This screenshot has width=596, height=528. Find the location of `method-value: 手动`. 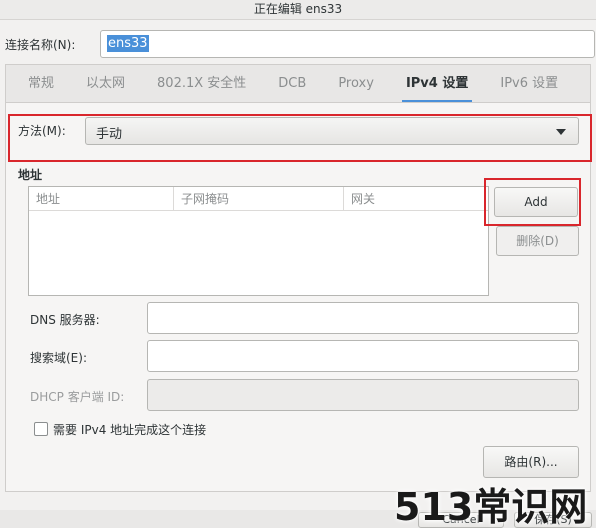

method-value: 手动 is located at coordinates (109, 134).